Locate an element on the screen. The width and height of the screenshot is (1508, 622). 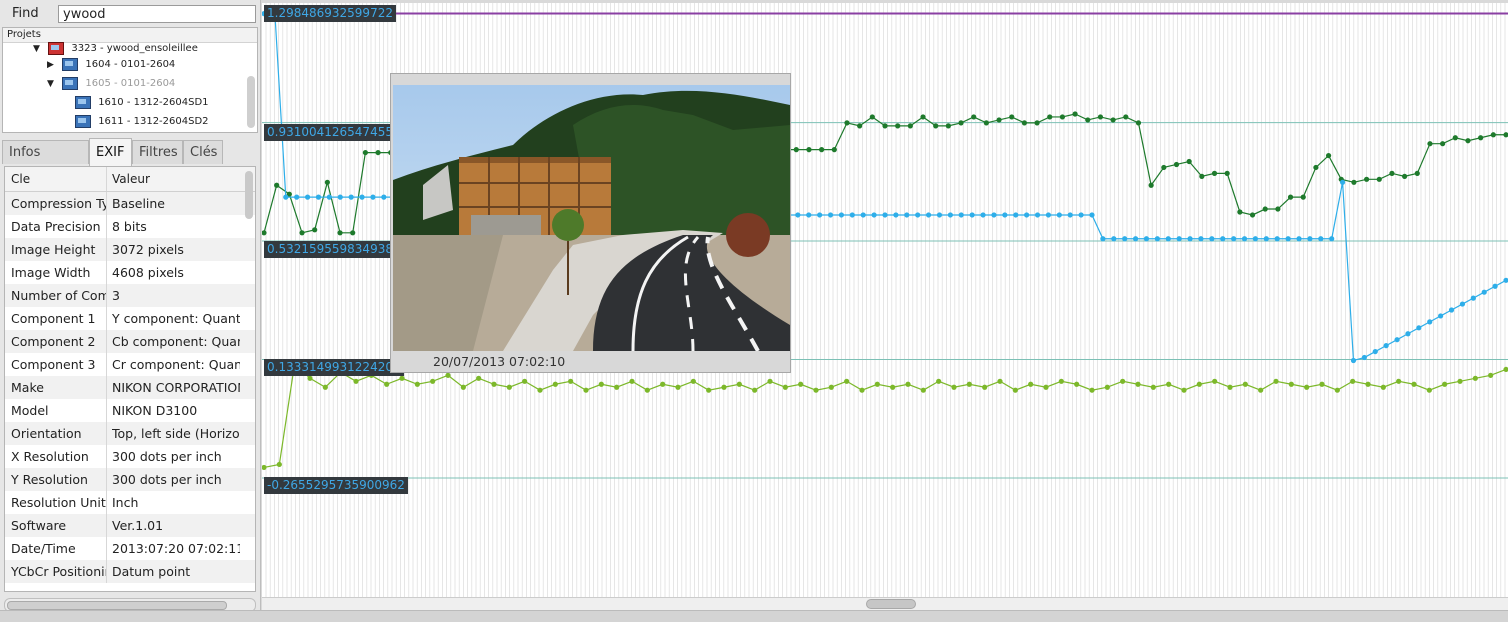
find-input: ywood is located at coordinates (157, 14).